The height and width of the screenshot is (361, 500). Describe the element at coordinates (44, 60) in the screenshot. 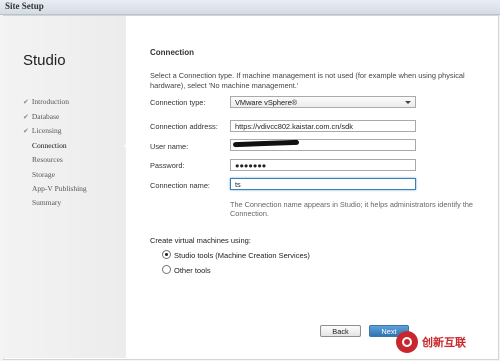

I see `sidebar-title: Studio` at that location.